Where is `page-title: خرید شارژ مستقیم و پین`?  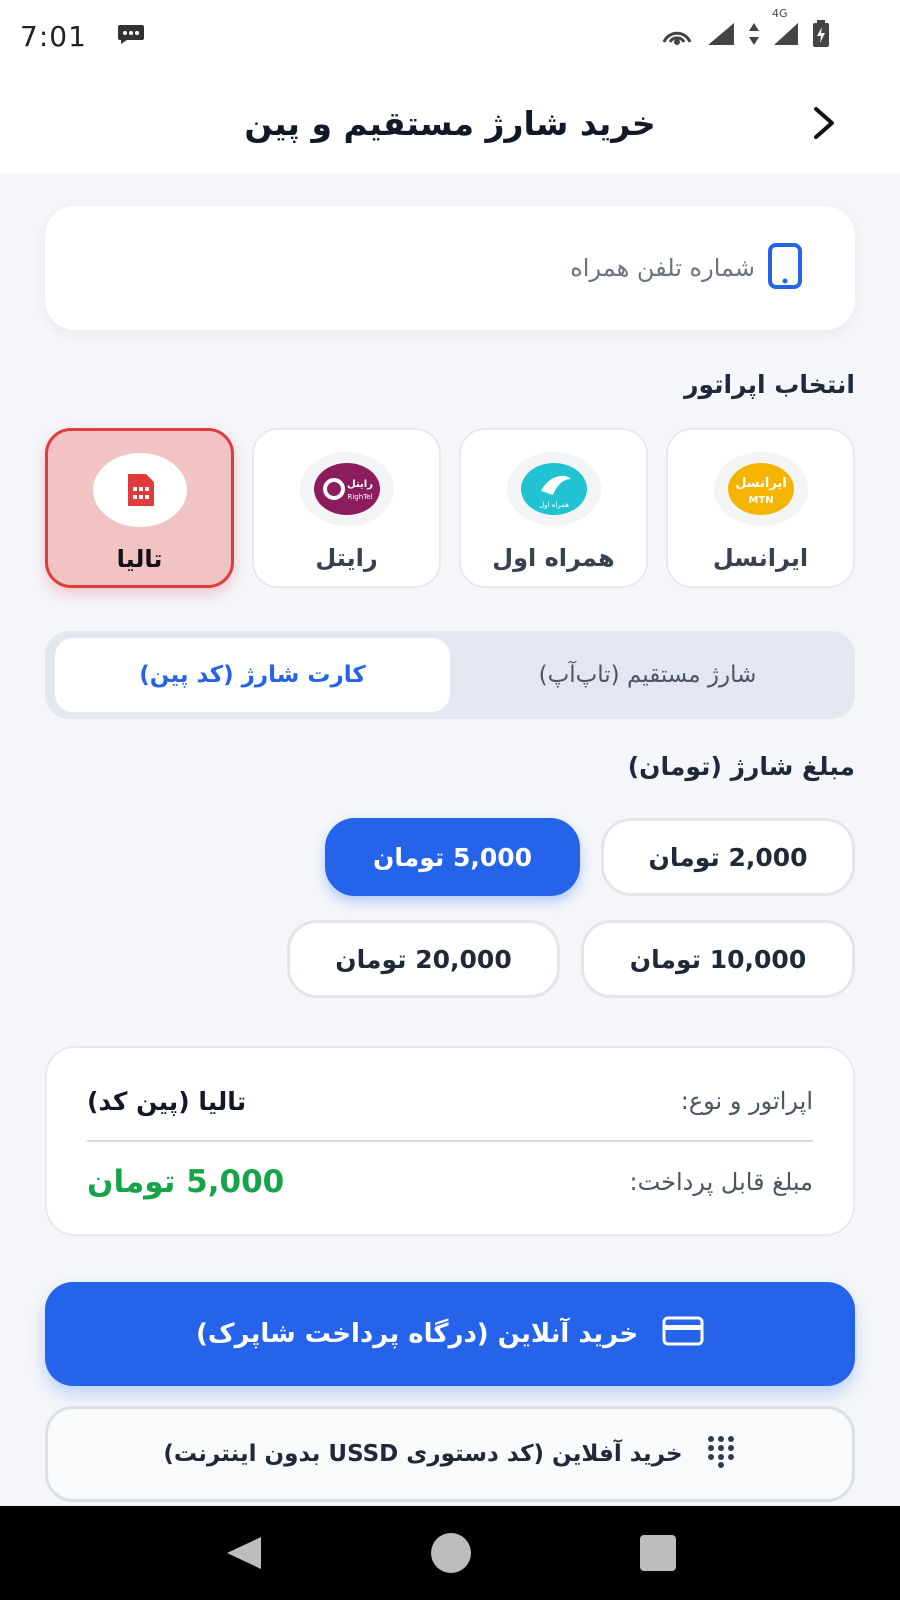 page-title: خرید شارژ مستقیم و پین is located at coordinates (450, 123).